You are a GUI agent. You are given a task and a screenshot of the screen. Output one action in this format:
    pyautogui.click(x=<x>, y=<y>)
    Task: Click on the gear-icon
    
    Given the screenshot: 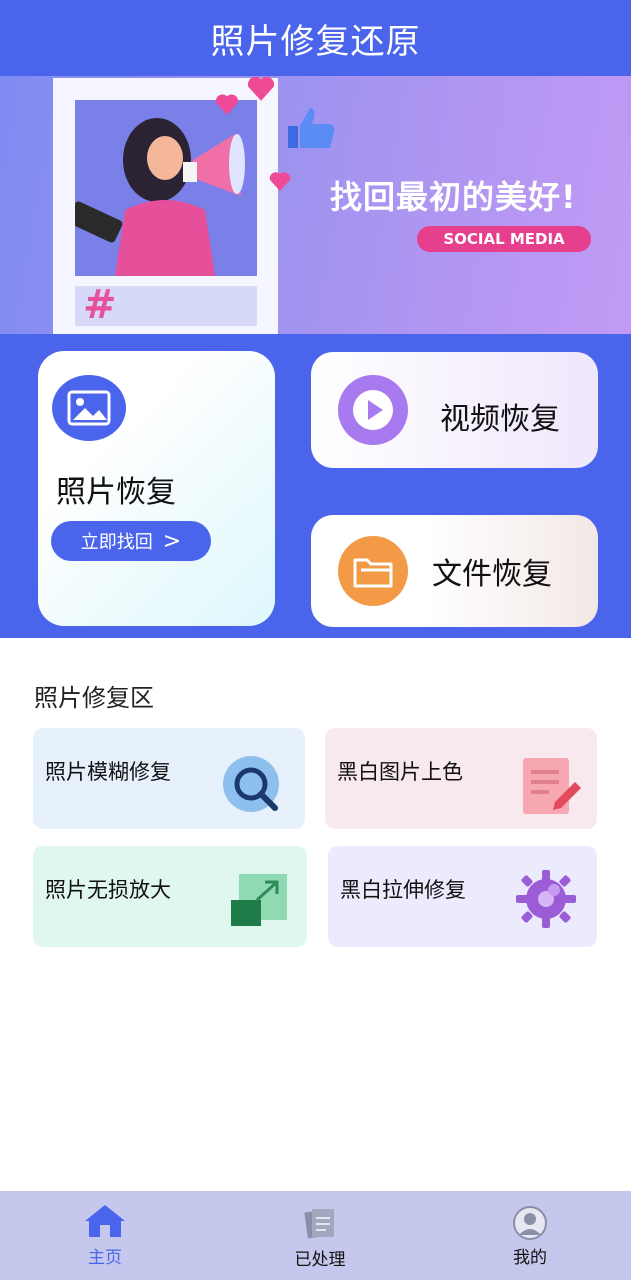 What is the action you would take?
    pyautogui.click(x=546, y=899)
    